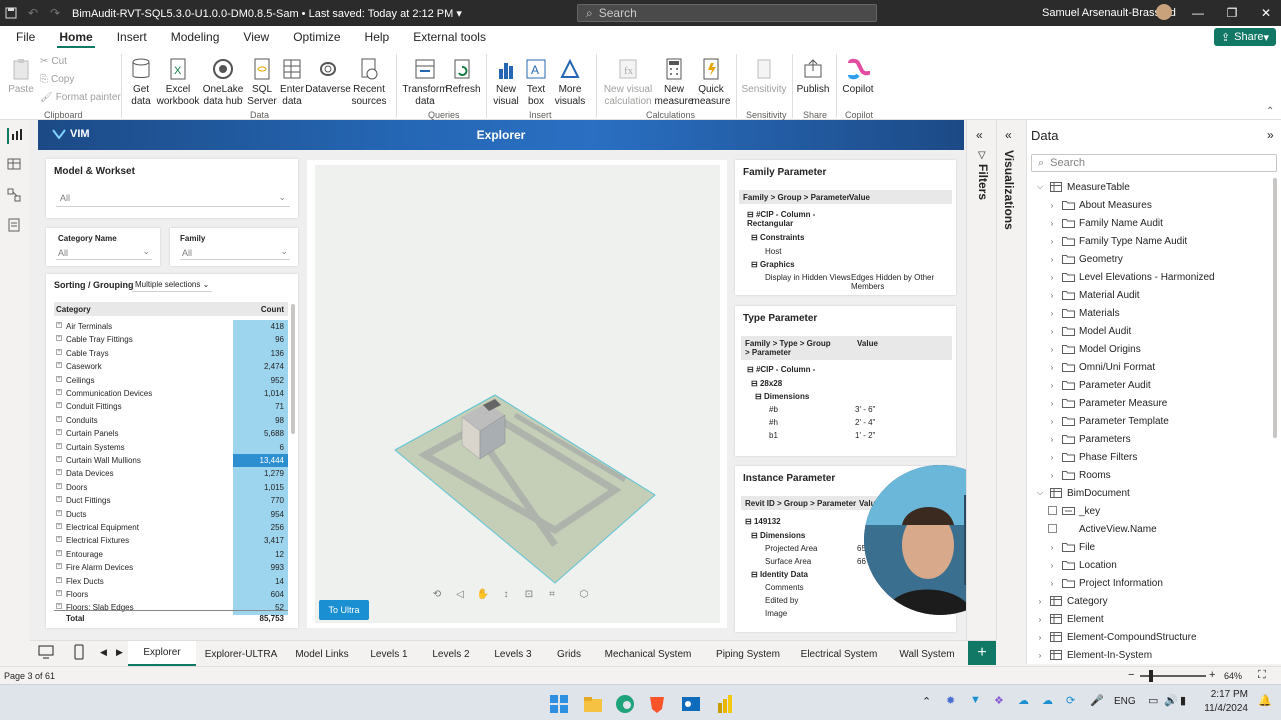 The image size is (1281, 720). Describe the element at coordinates (73, 309) in the screenshot. I see `column-header-category: Category` at that location.